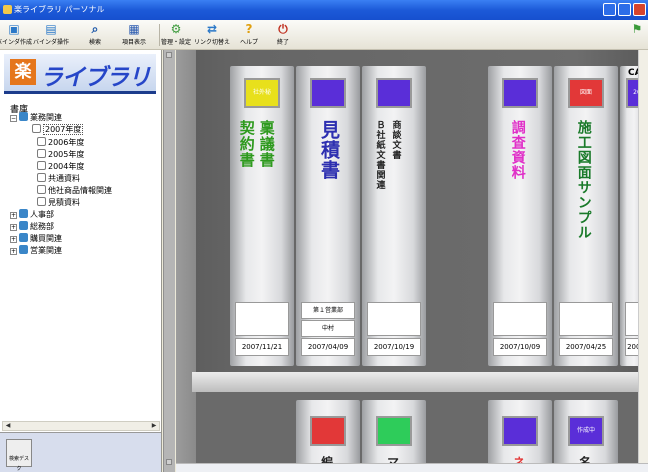  I want to click on binder-spine: 図面 施工図面サンプル 2007/04/25, so click(586, 216).